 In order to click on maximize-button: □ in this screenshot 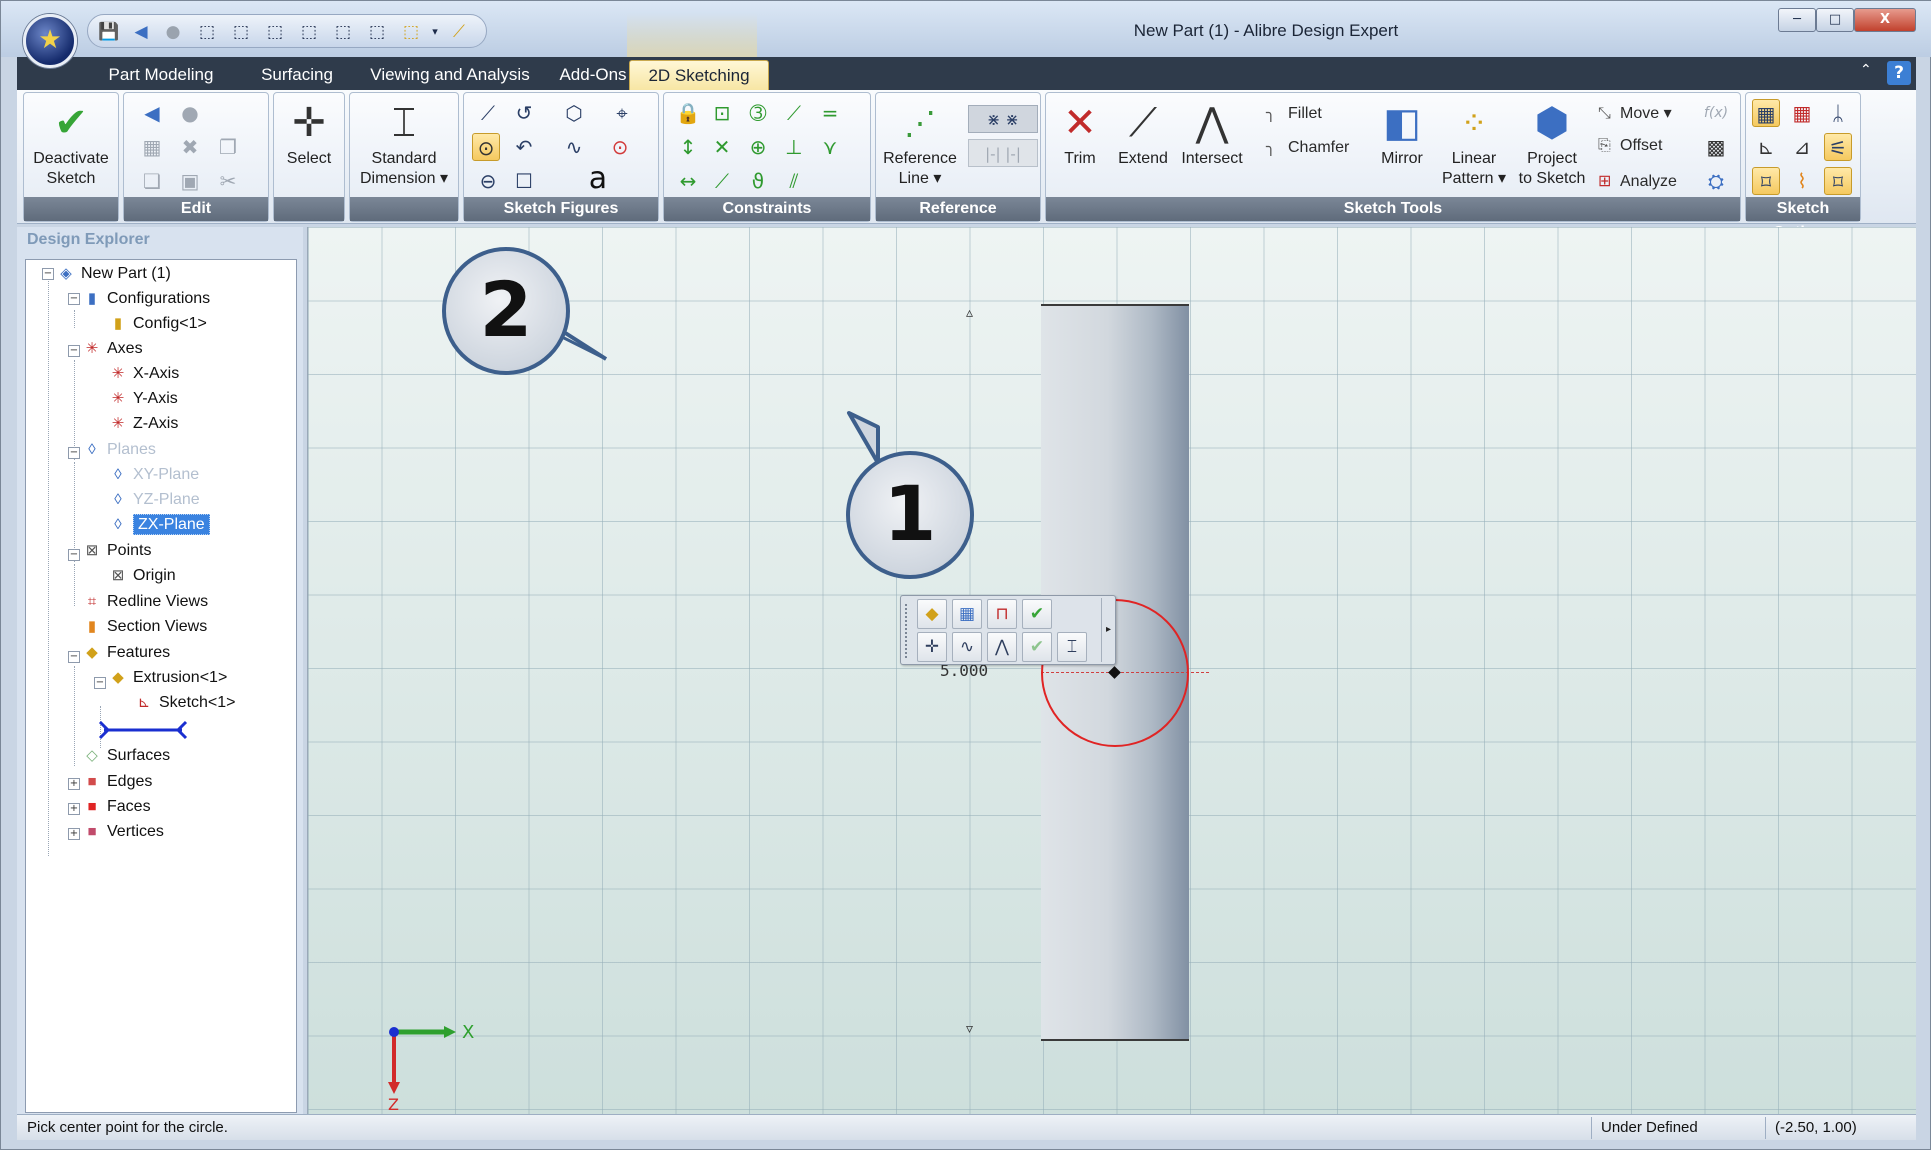, I will do `click(1835, 20)`.